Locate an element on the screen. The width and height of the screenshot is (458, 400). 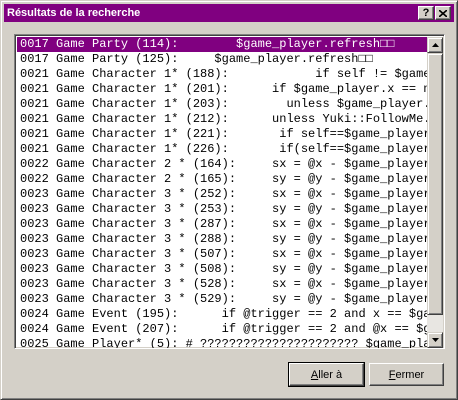
help-button: ? is located at coordinates (426, 13).